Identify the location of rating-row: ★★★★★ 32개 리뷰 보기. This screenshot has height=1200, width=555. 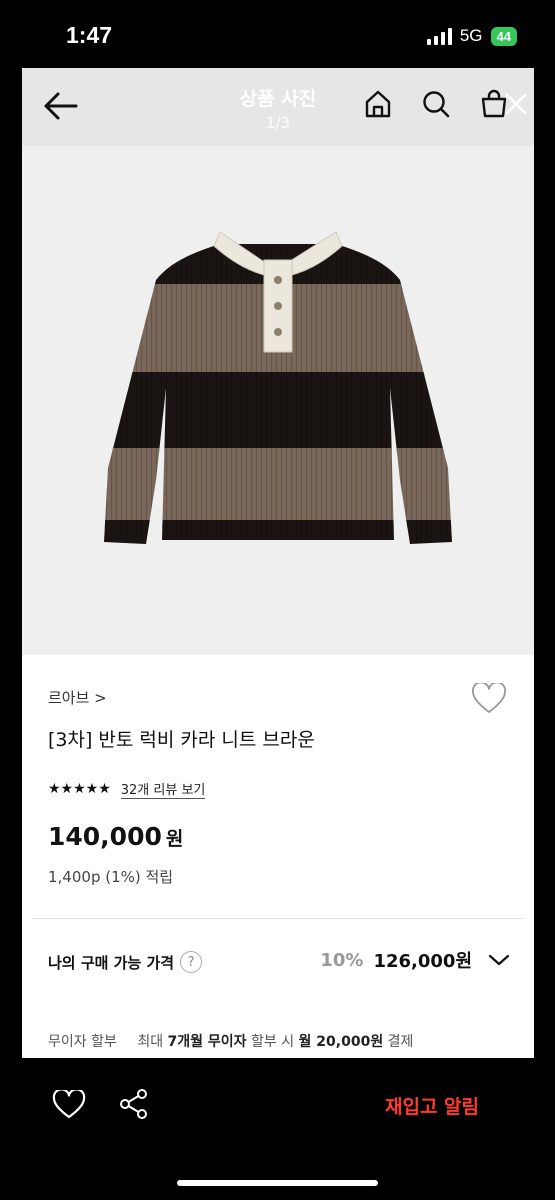
(127, 789).